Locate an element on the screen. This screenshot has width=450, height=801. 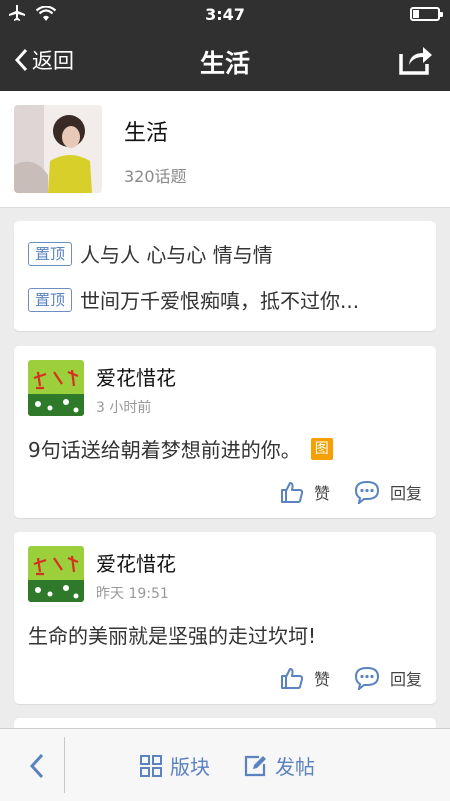
forum-name: 生活 is located at coordinates (146, 133).